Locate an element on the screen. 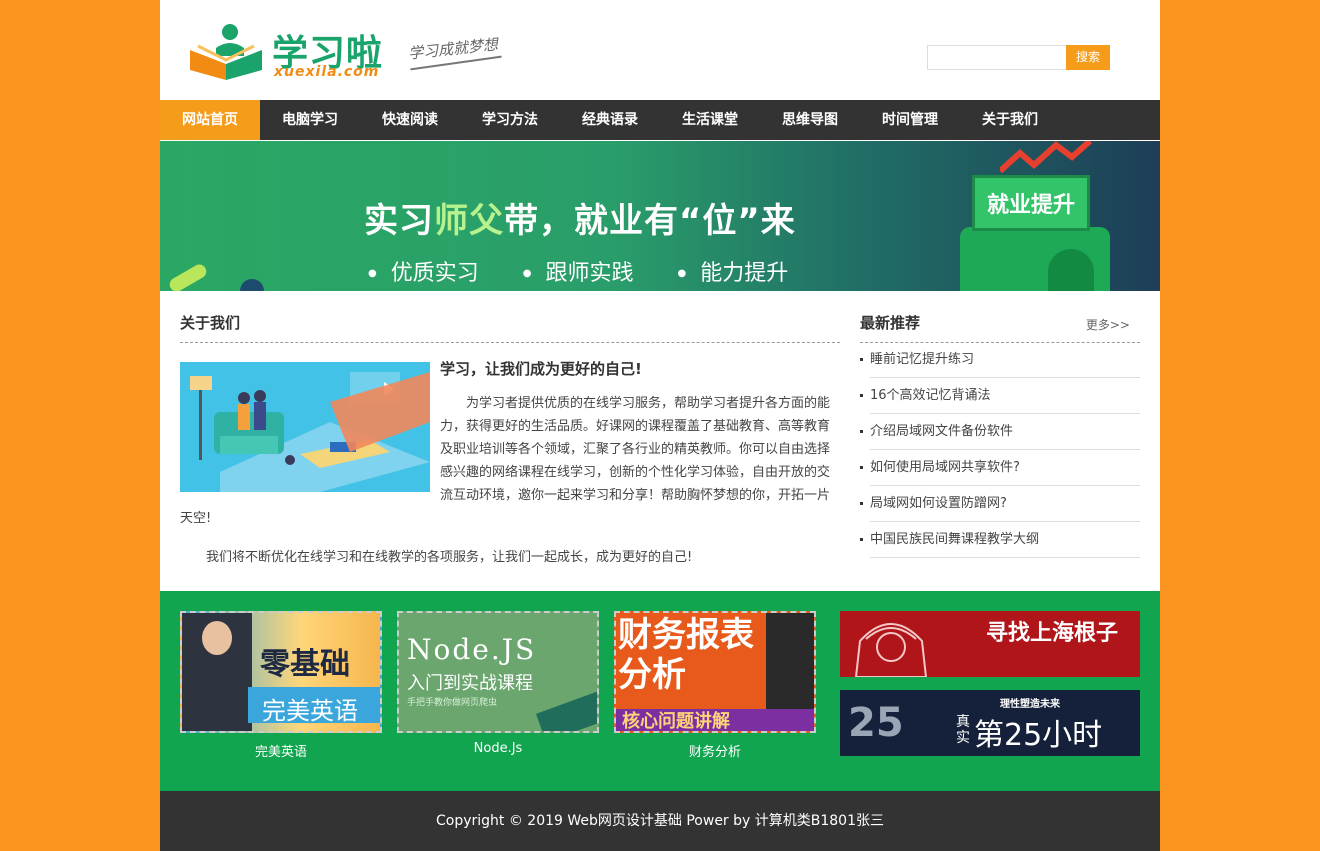 The width and height of the screenshot is (1320, 851). ad-banner-25th-hour: 25 理性塑造未来 真实 第25小时 is located at coordinates (990, 723).